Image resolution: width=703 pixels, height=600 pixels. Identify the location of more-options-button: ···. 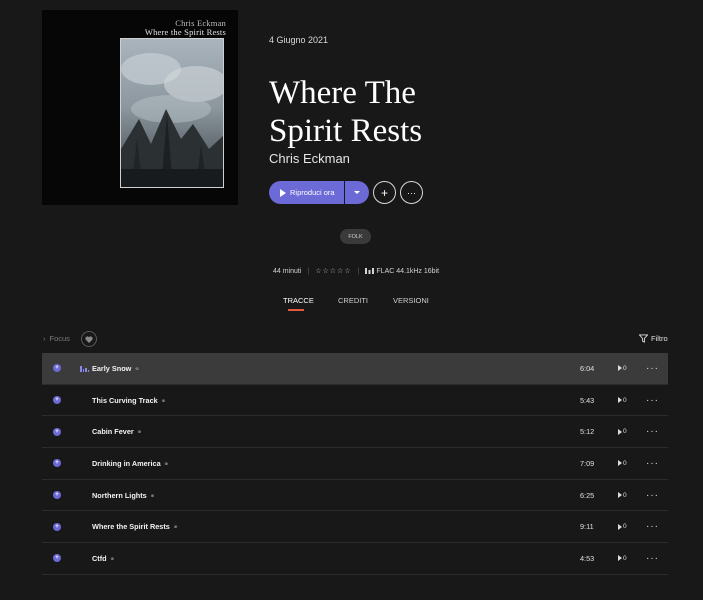
(411, 192).